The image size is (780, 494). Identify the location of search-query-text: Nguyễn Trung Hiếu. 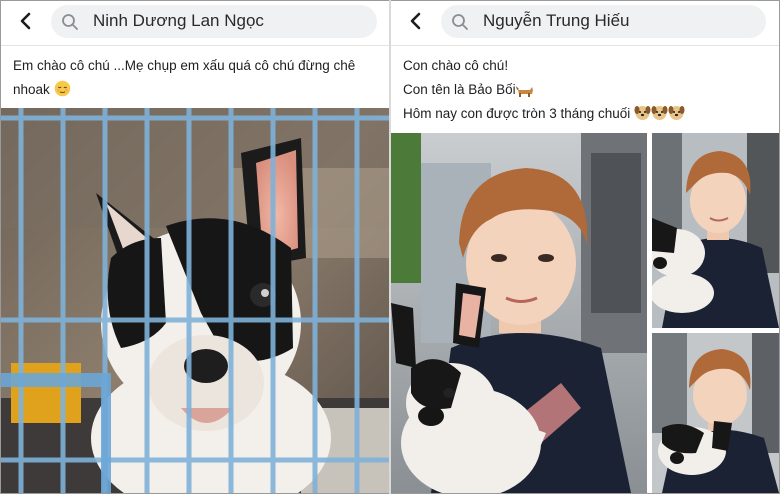
(556, 20).